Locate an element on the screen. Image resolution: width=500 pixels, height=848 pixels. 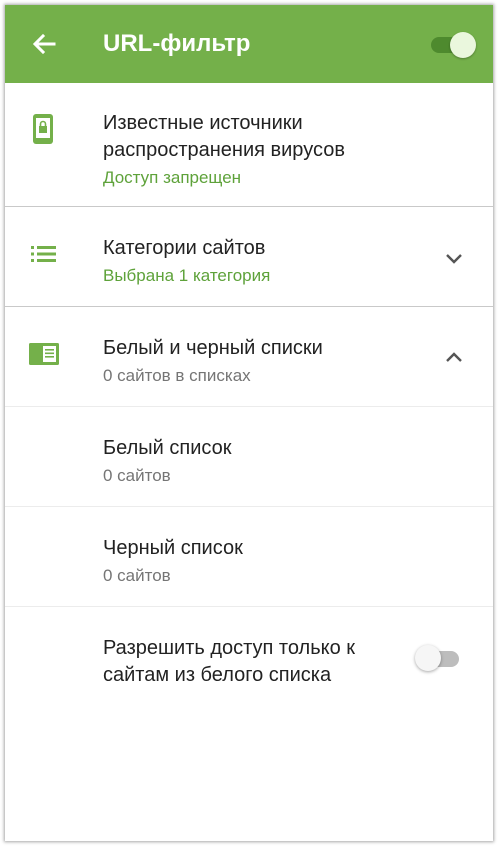
categories-row: Категории сайтов Выбрана 1 категория is located at coordinates (249, 257).